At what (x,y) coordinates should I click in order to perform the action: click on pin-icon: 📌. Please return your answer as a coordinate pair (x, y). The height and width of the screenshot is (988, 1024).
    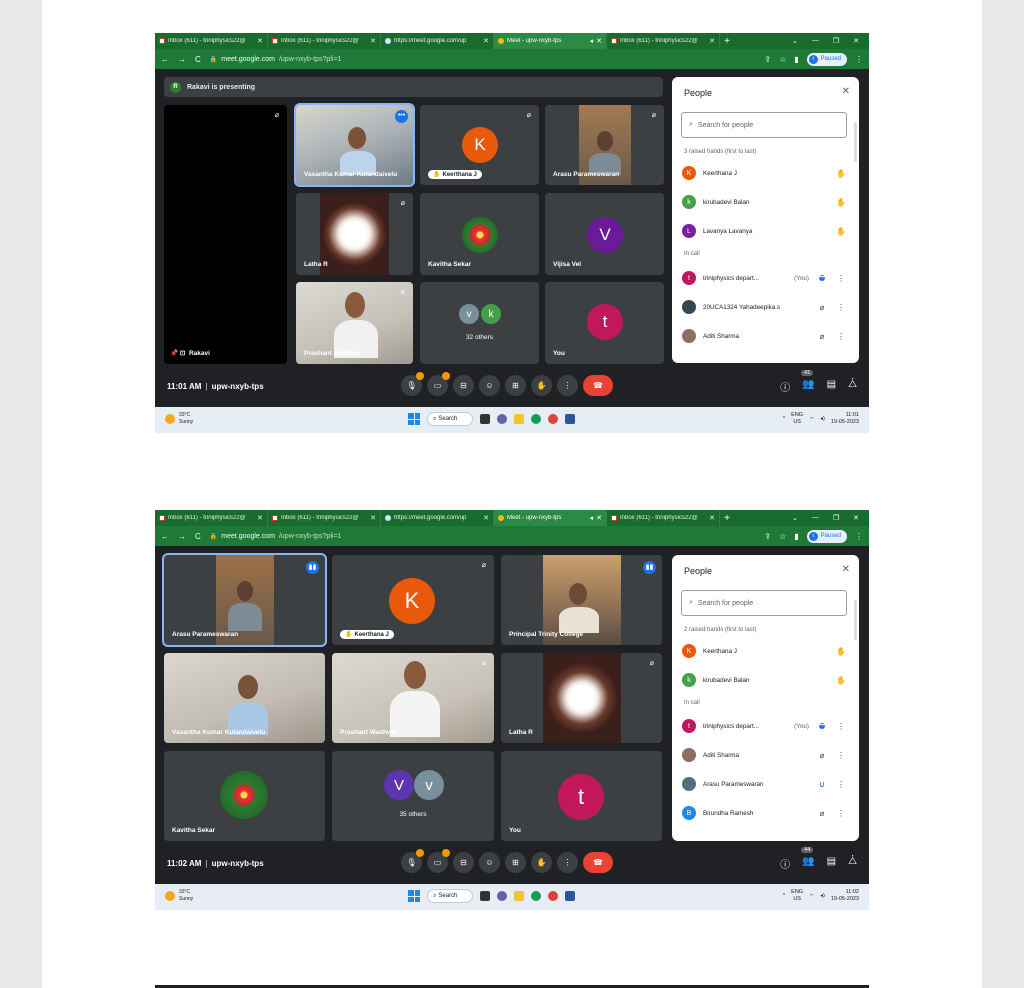
    Looking at the image, I should click on (174, 353).